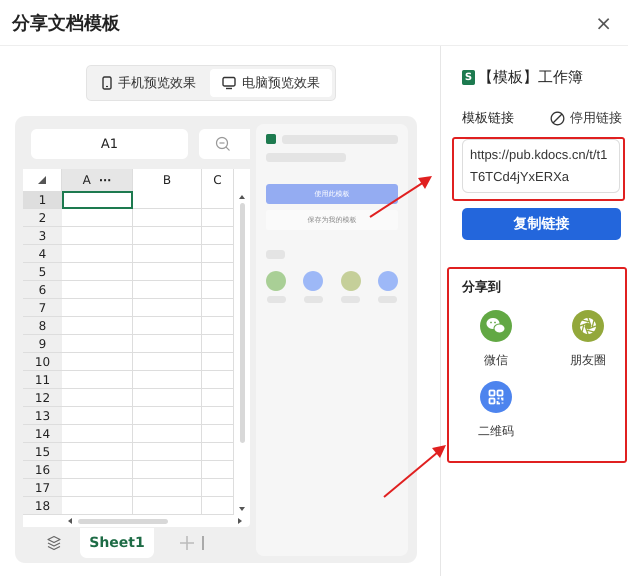 Image resolution: width=628 pixels, height=576 pixels. I want to click on row-header: 9, so click(42, 344).